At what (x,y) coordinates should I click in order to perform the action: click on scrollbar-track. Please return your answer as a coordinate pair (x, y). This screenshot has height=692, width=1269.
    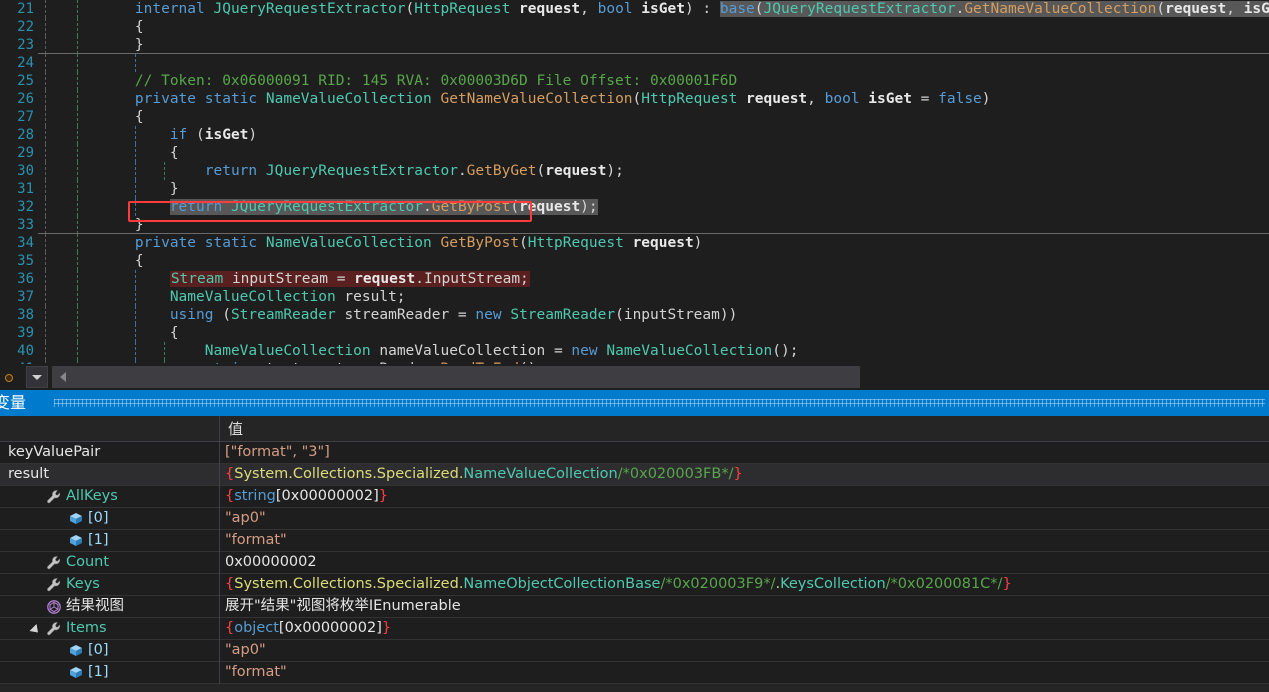
    Looking at the image, I should click on (671, 377).